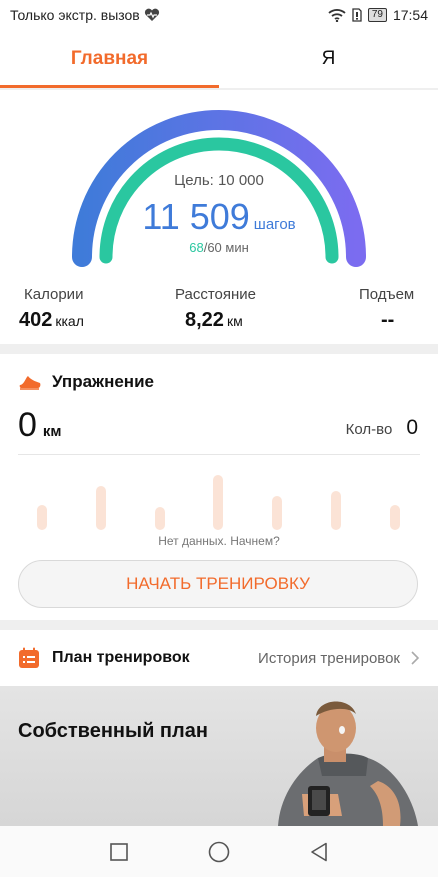 The height and width of the screenshot is (877, 438). Describe the element at coordinates (369, 429) in the screenshot. I see `count-label: Кол-во` at that location.